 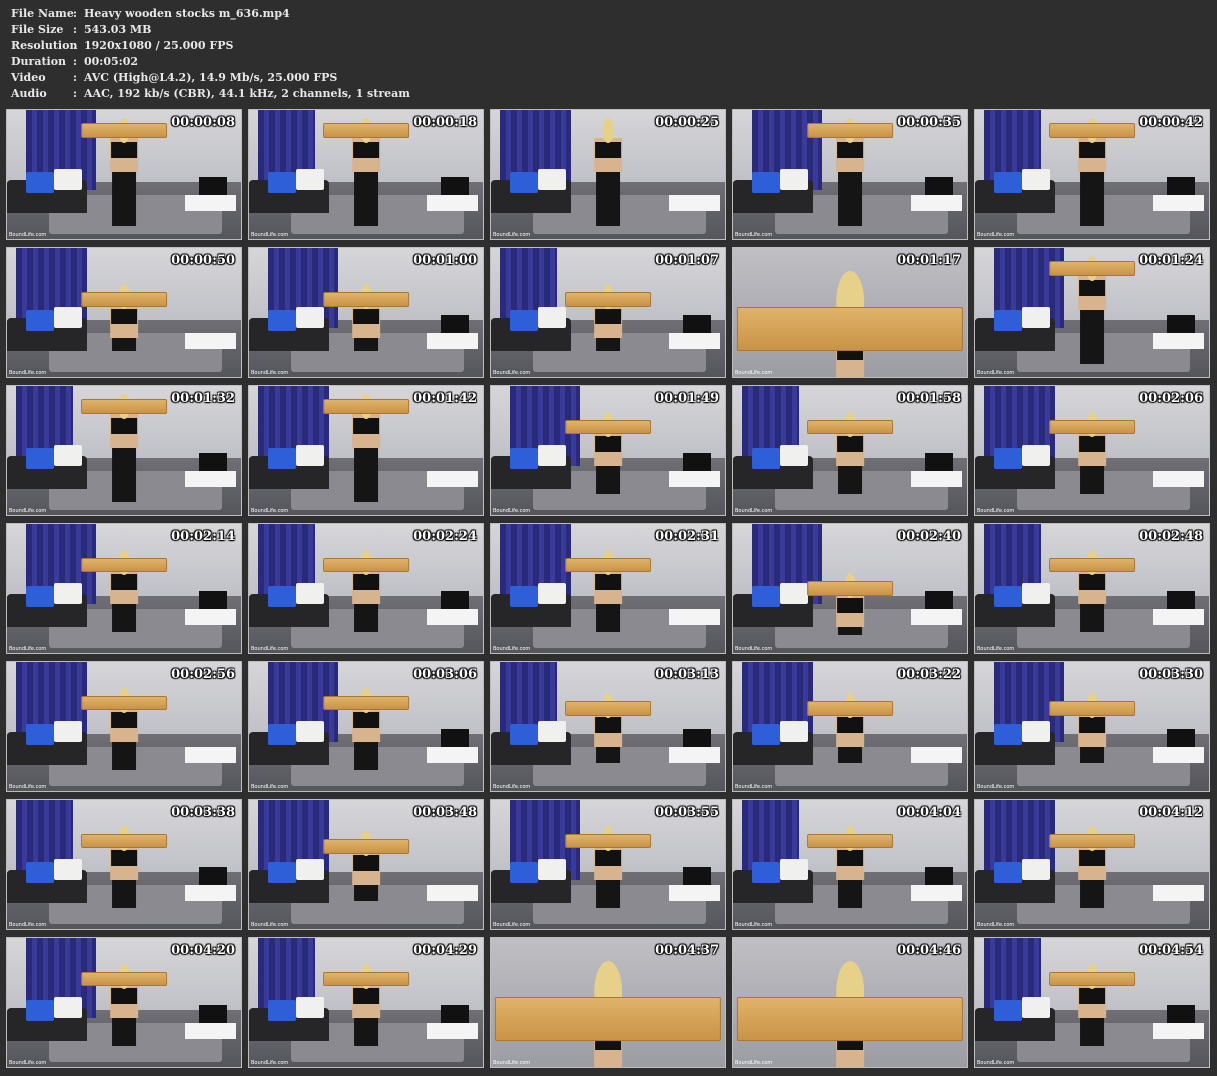 I want to click on thumbnail: 00:02:48 BoundLife.com, so click(x=1092, y=588).